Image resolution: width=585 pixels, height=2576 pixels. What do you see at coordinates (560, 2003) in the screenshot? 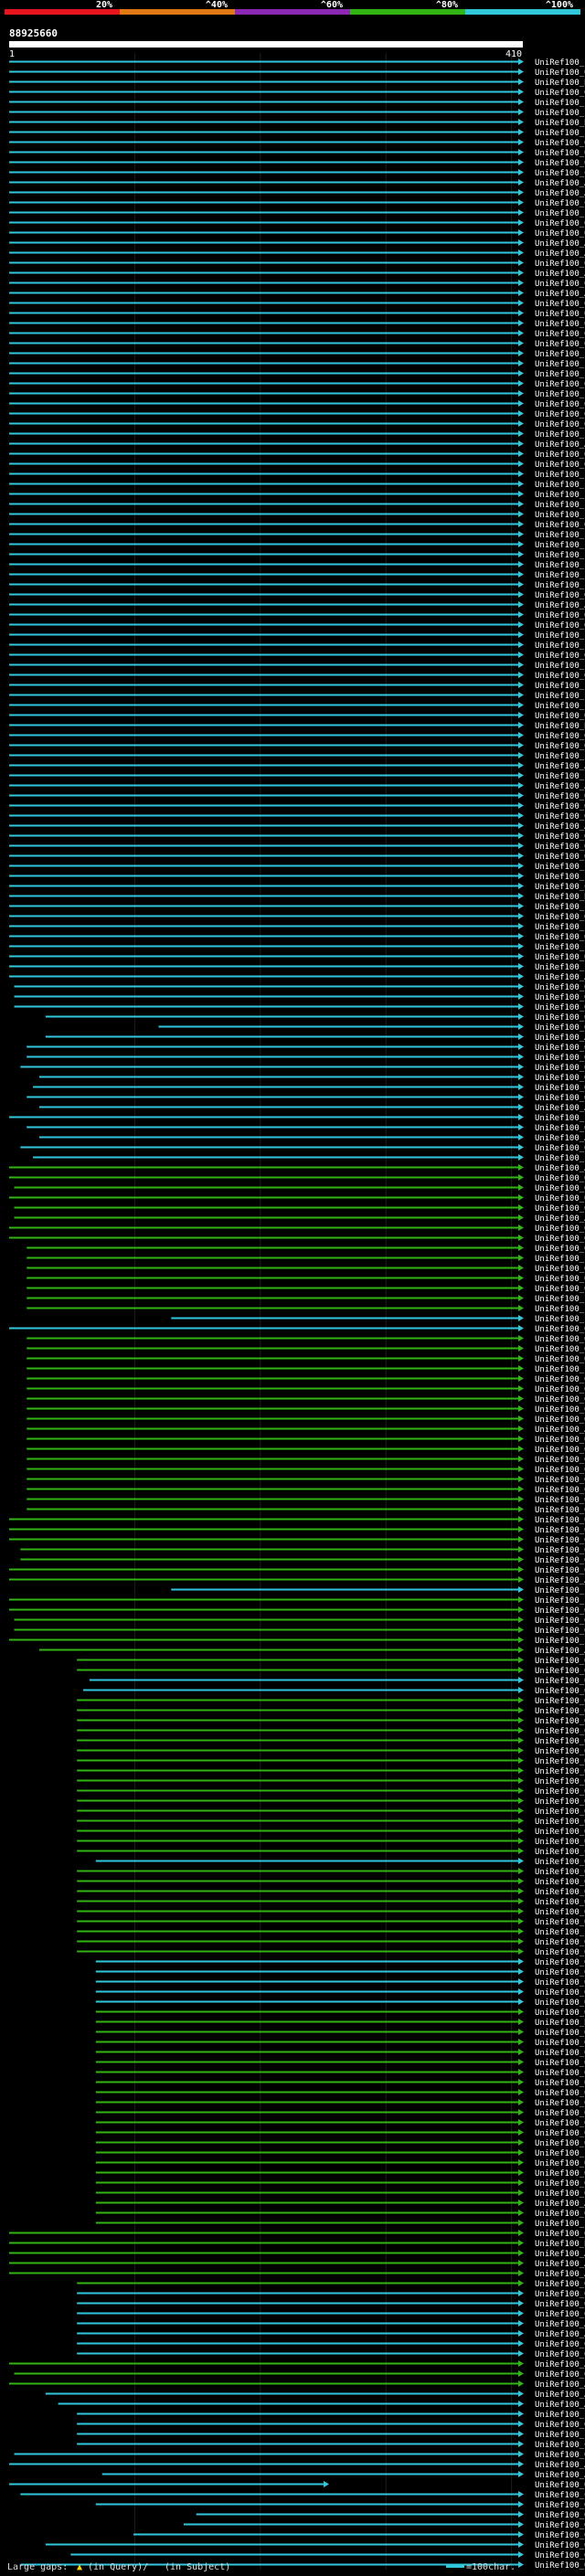
I see `hit-label: UniRef100_Q9S7W0` at bounding box center [560, 2003].